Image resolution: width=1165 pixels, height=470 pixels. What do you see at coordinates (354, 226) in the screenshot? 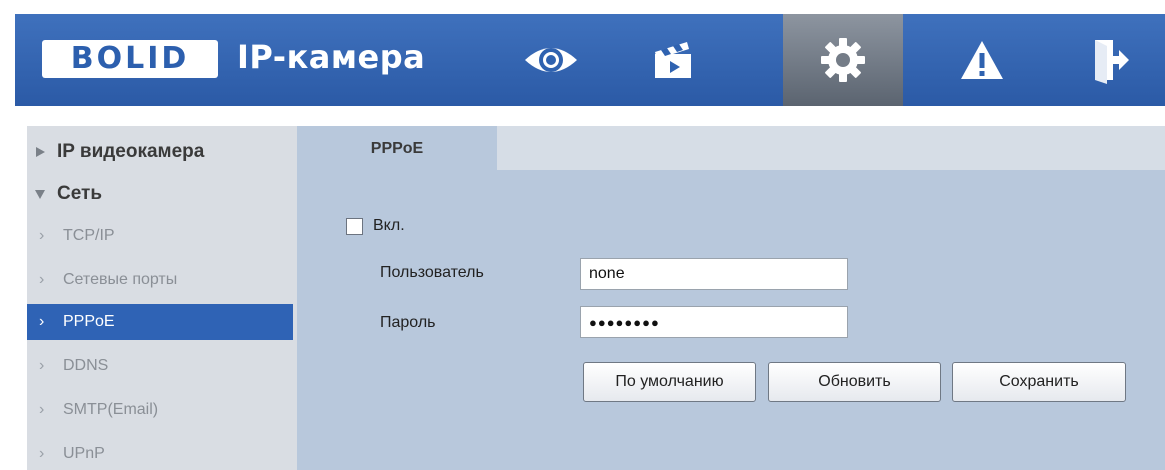
I see `enable-checkbox` at bounding box center [354, 226].